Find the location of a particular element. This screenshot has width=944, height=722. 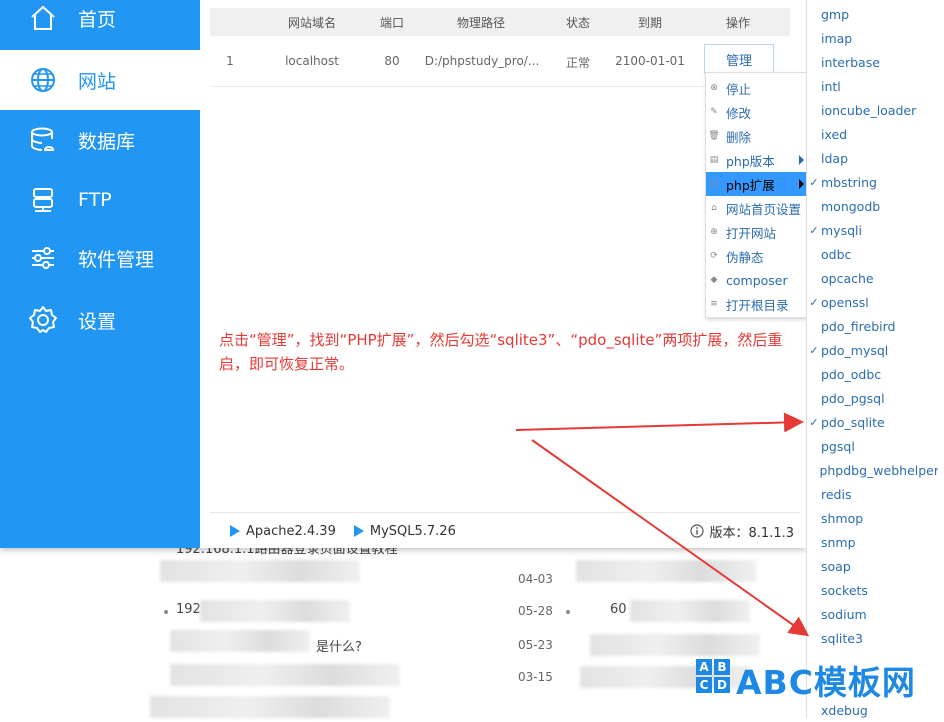

logo-grid: A B C D is located at coordinates (713, 676).